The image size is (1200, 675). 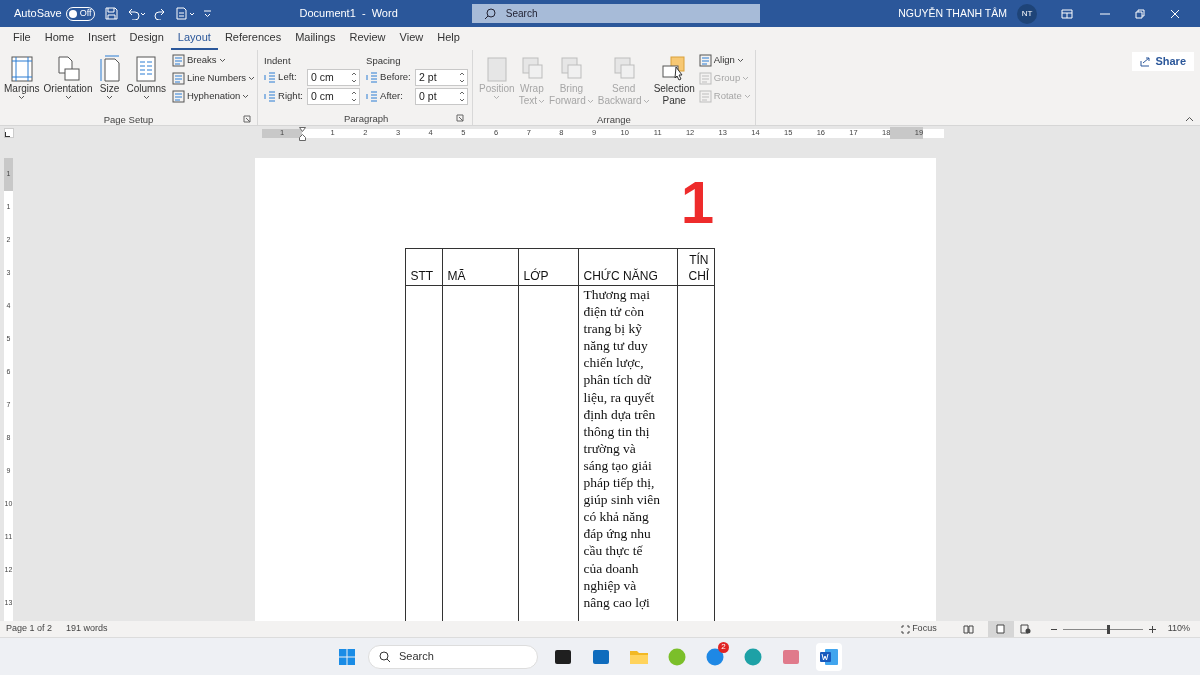 What do you see at coordinates (423, 267) in the screenshot?
I see `table-header: STT` at bounding box center [423, 267].